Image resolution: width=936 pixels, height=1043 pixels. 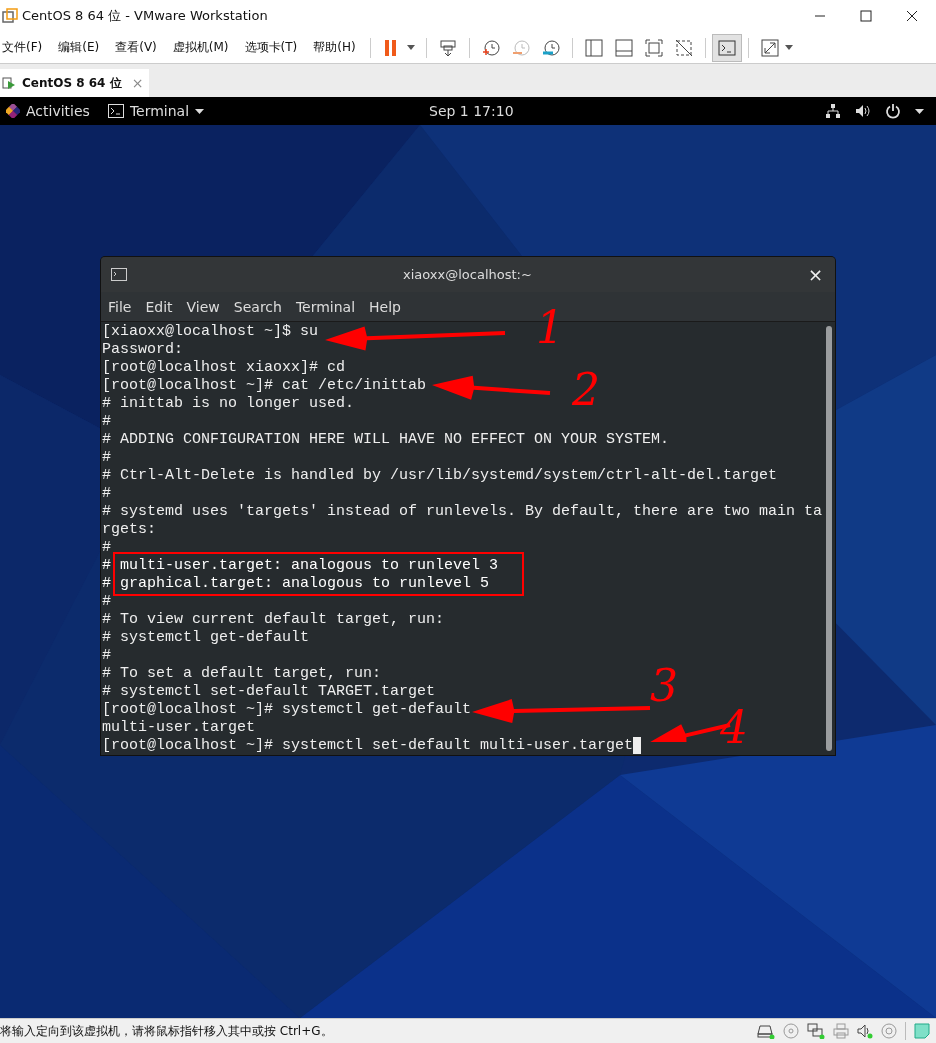 What do you see at coordinates (9, 83) in the screenshot?
I see `vm-icon` at bounding box center [9, 83].